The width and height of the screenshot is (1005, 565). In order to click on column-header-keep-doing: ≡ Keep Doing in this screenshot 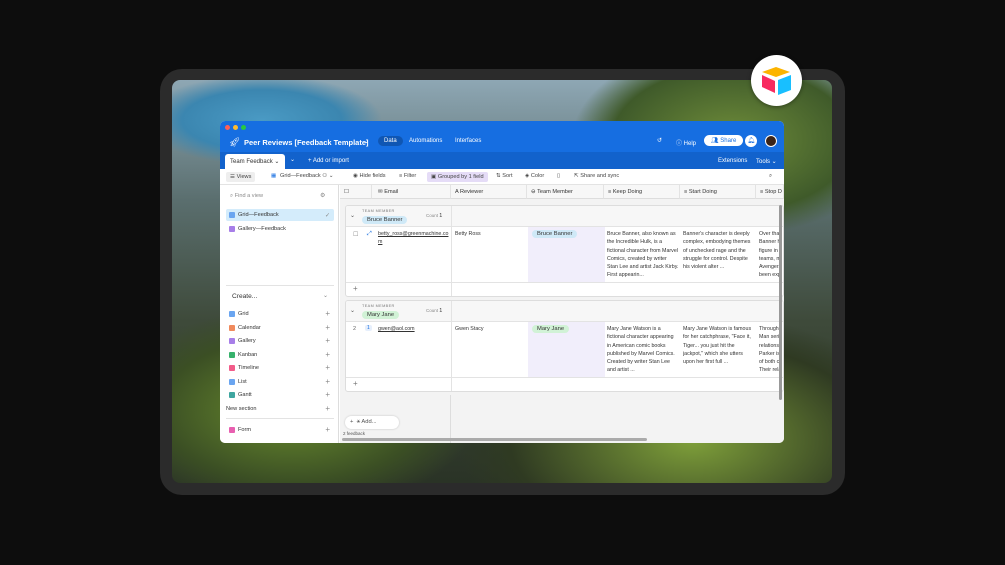, I will do `click(642, 192)`.